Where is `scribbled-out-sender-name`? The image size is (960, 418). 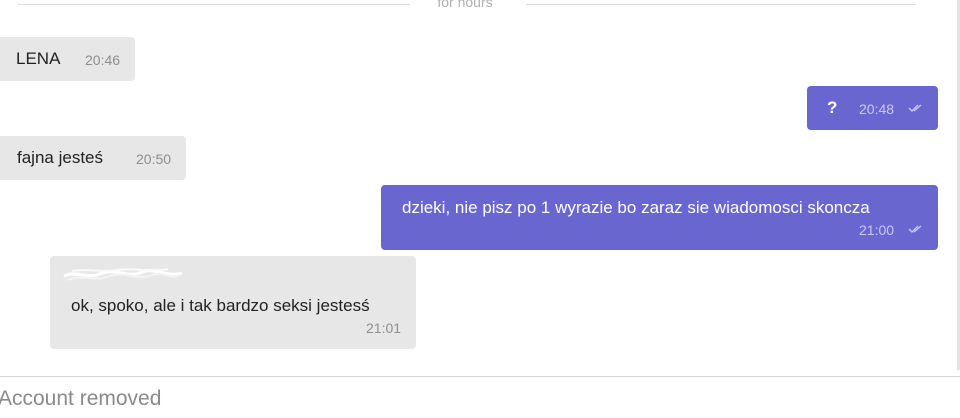
scribbled-out-sender-name is located at coordinates (123, 275).